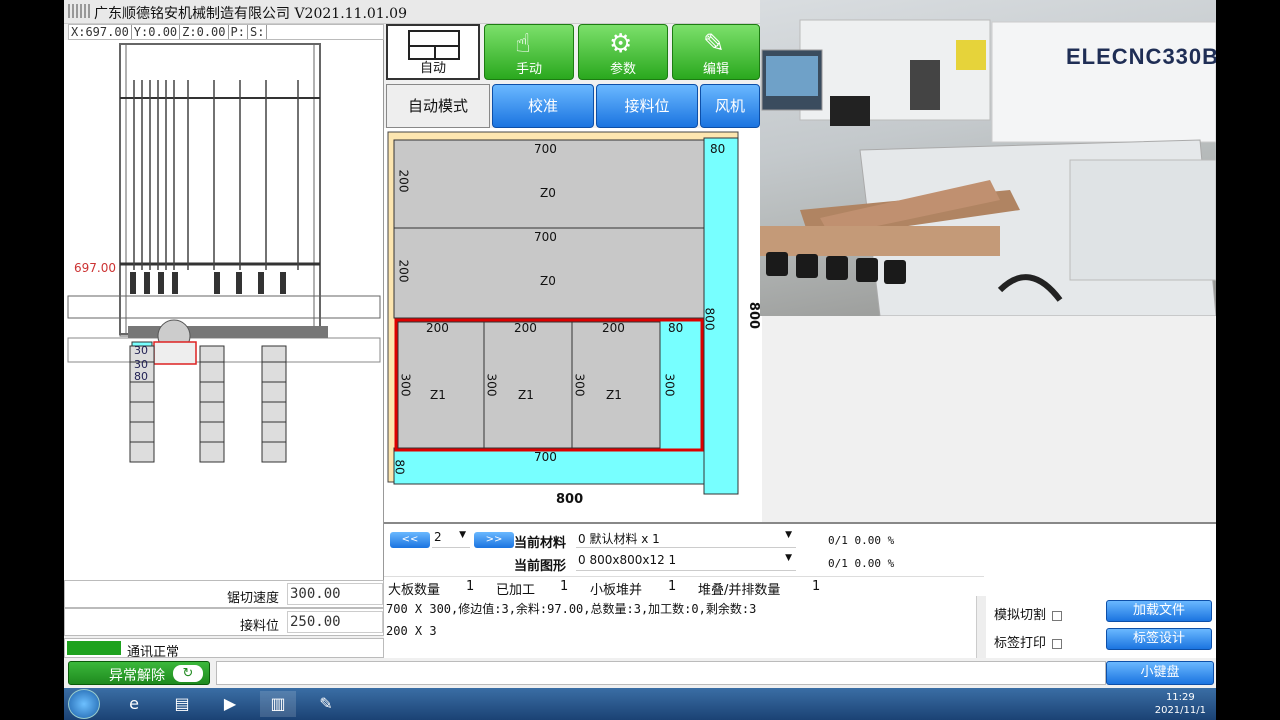  What do you see at coordinates (399, 467) in the screenshot?
I see `offcut-bottom-height: 80` at bounding box center [399, 467].